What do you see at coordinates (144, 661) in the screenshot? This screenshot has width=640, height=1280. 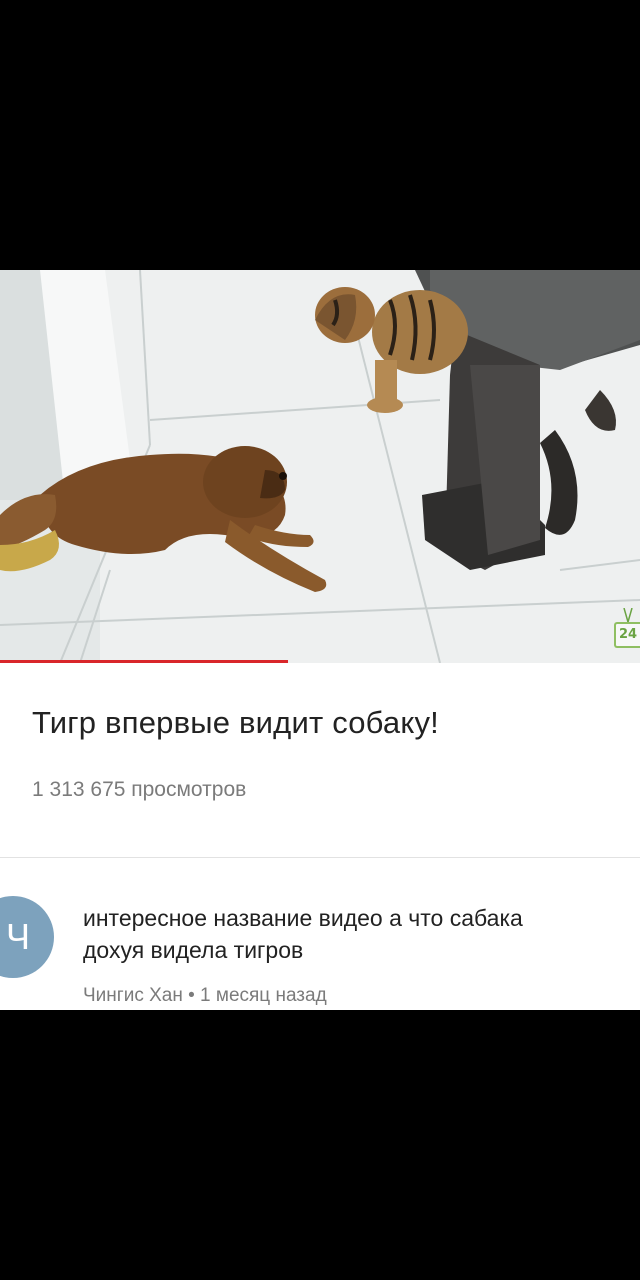 I see `video-progress-fill` at bounding box center [144, 661].